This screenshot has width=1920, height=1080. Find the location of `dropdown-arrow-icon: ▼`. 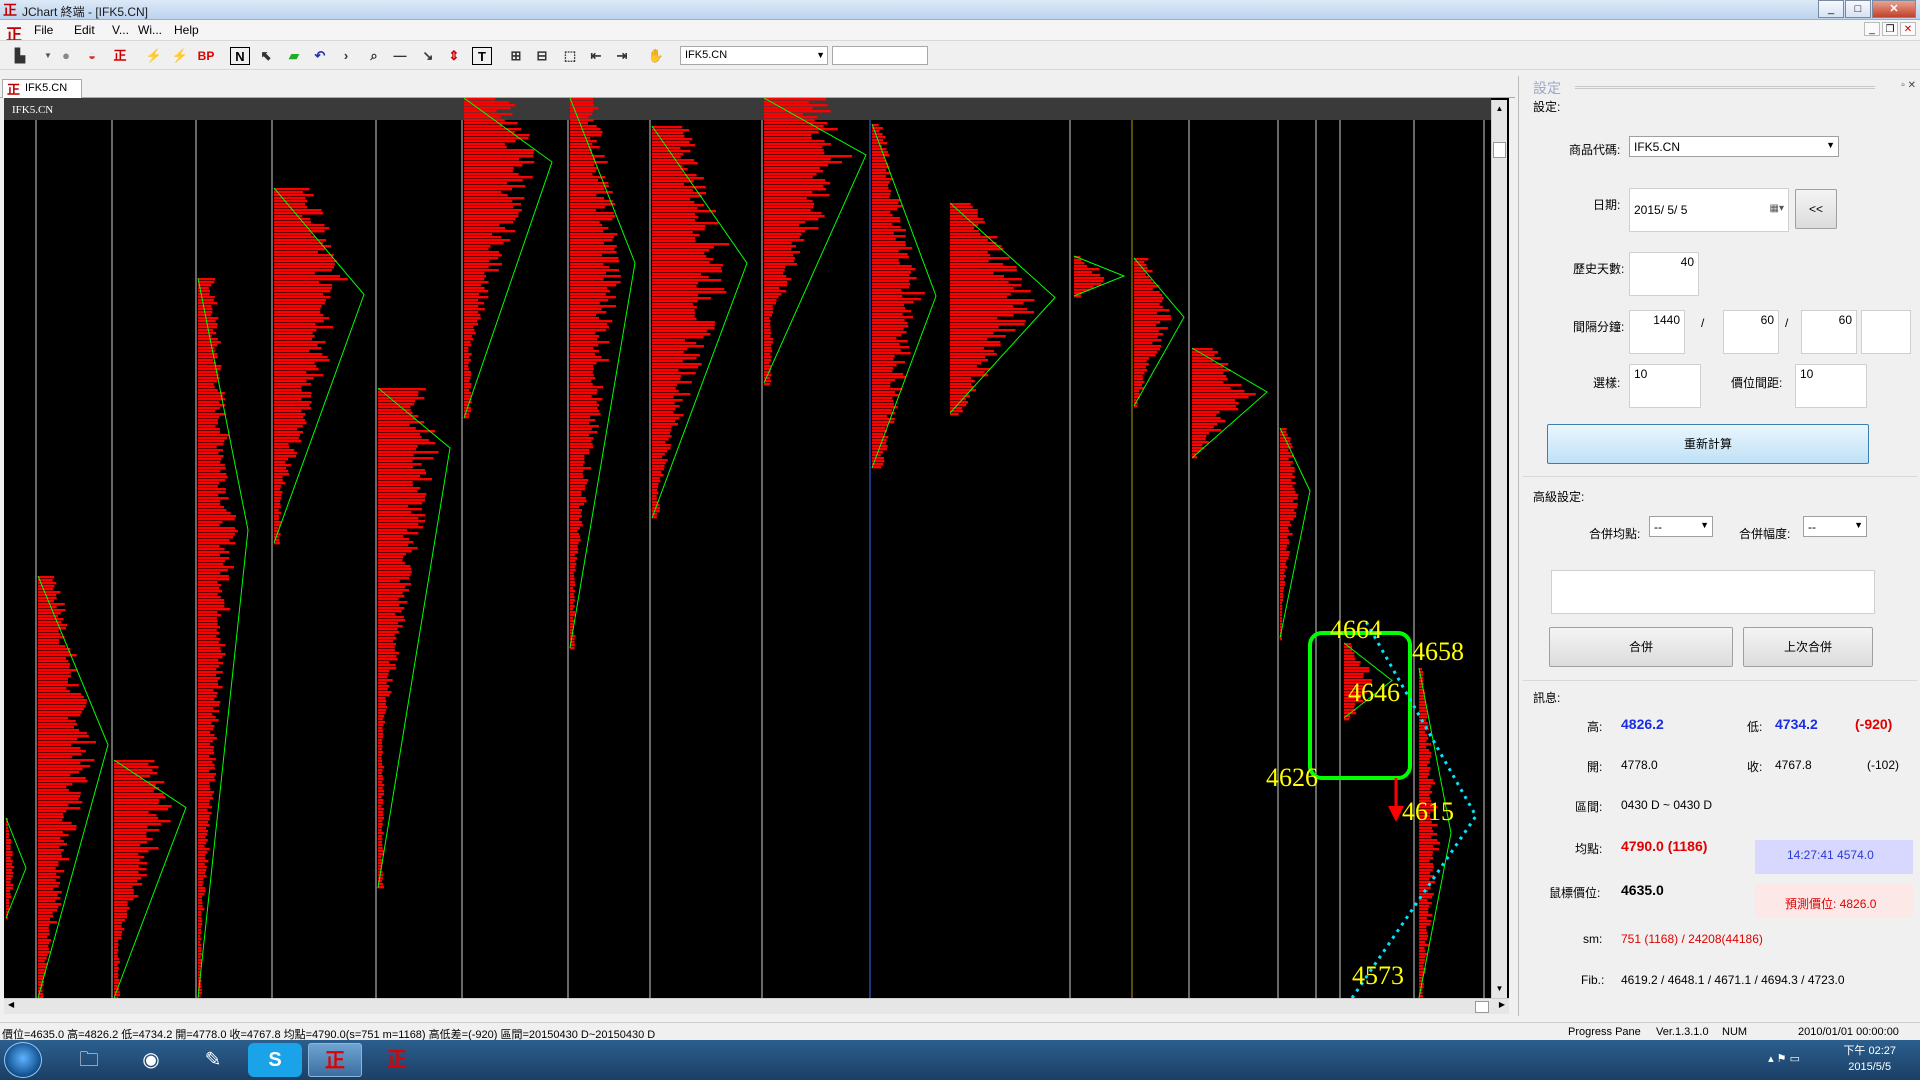

dropdown-arrow-icon: ▼ is located at coordinates (48, 56).